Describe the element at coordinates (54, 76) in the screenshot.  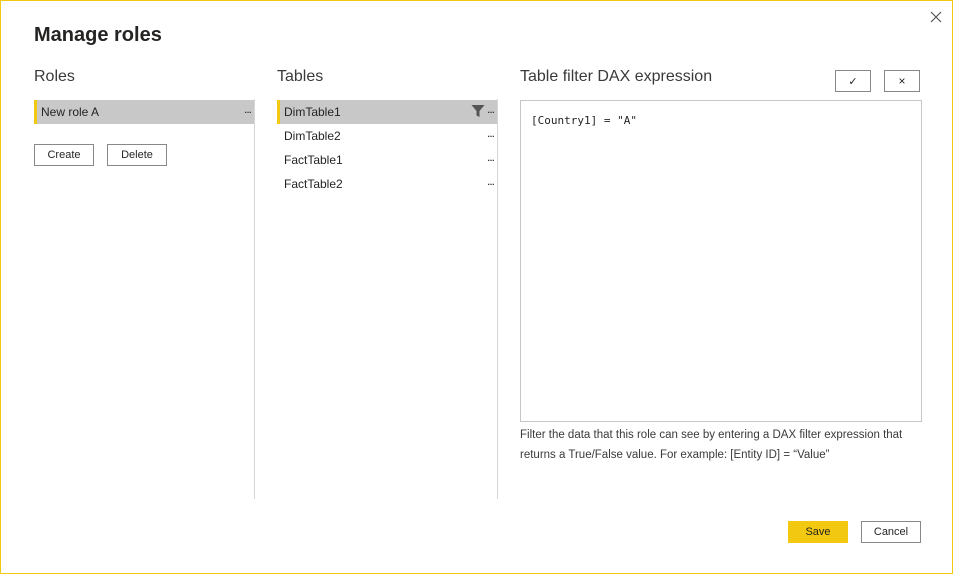
I see `roles-header: Roles` at that location.